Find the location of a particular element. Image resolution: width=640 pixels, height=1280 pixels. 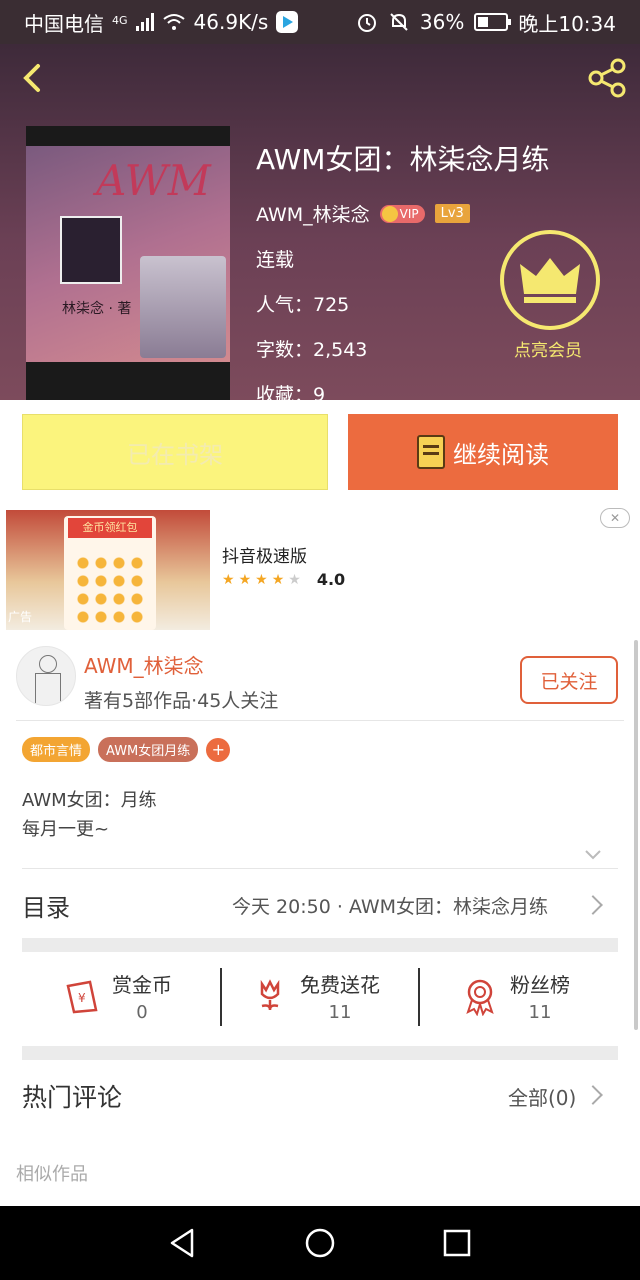

clock: 晚上10:34 is located at coordinates (567, 23).